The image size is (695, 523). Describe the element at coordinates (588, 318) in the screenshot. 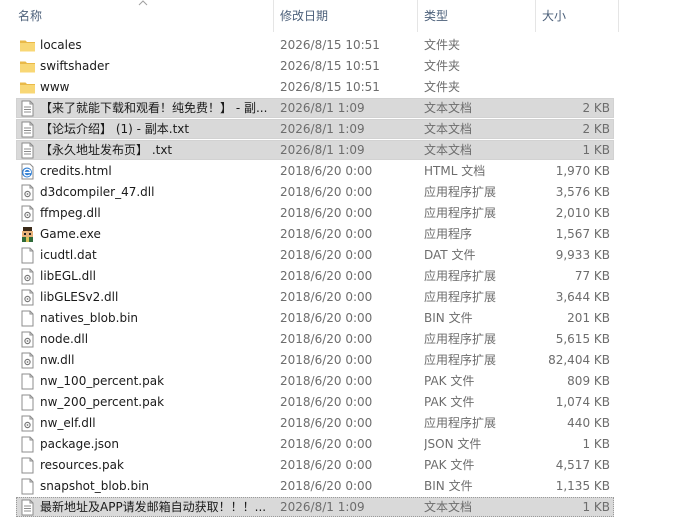

I see `file-size: 201 KB` at that location.